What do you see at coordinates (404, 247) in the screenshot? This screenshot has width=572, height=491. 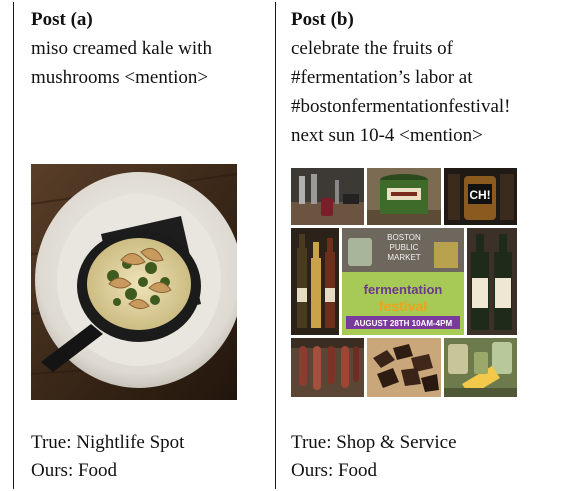 I see `market-sign-line: PUBLIC` at bounding box center [404, 247].